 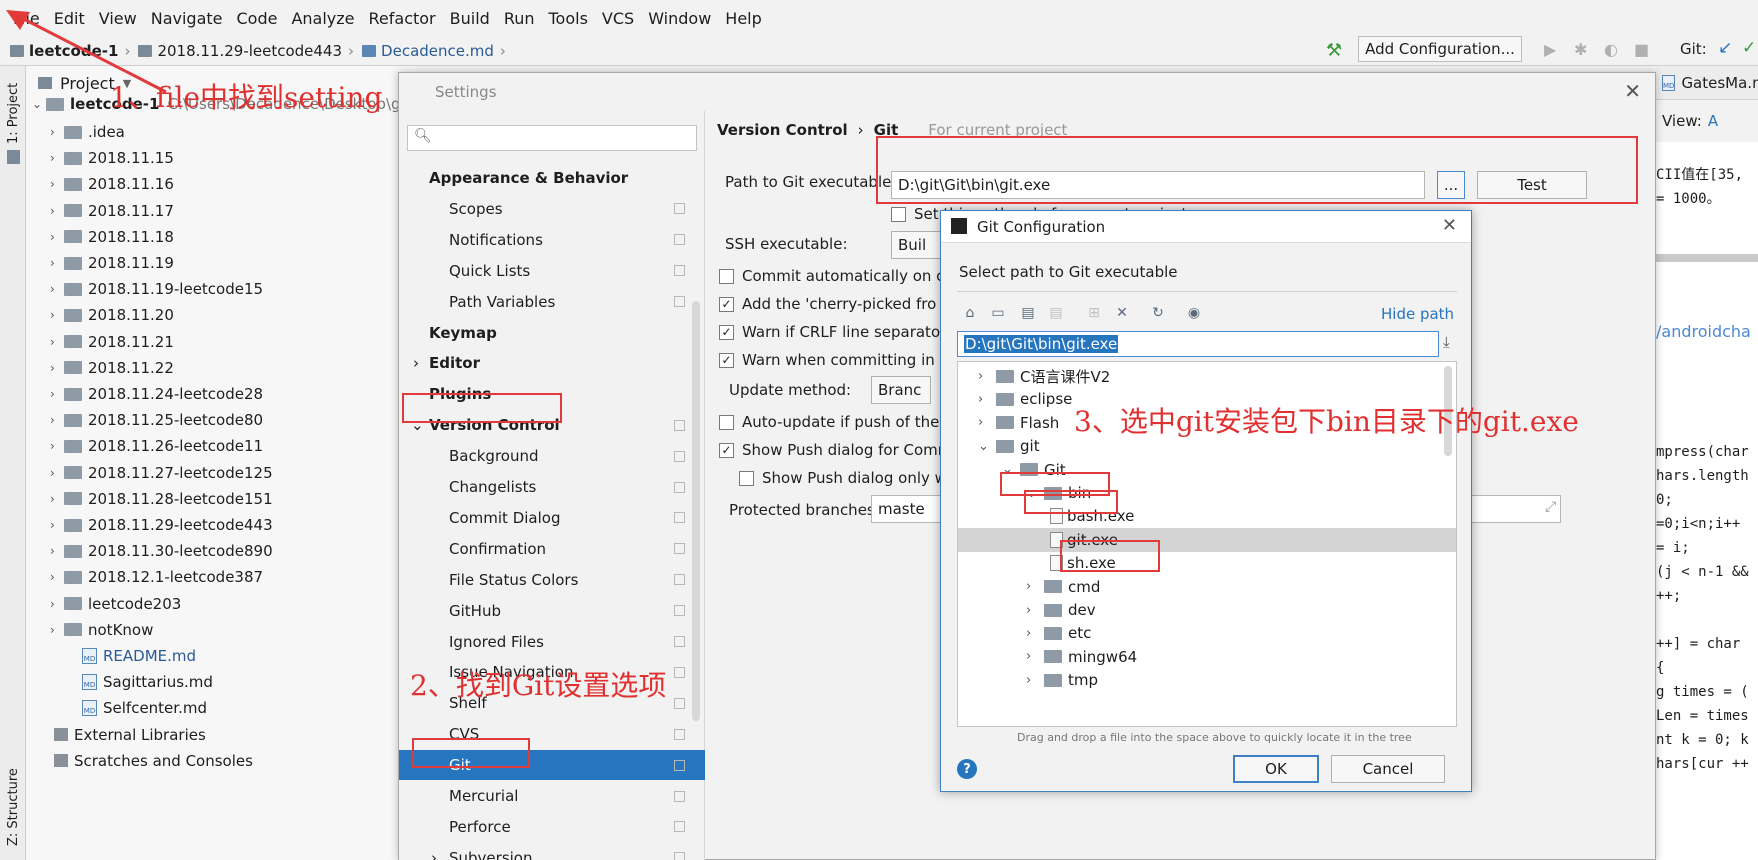 I want to click on project-file-item: MD Selfcenter.md, so click(x=144, y=708).